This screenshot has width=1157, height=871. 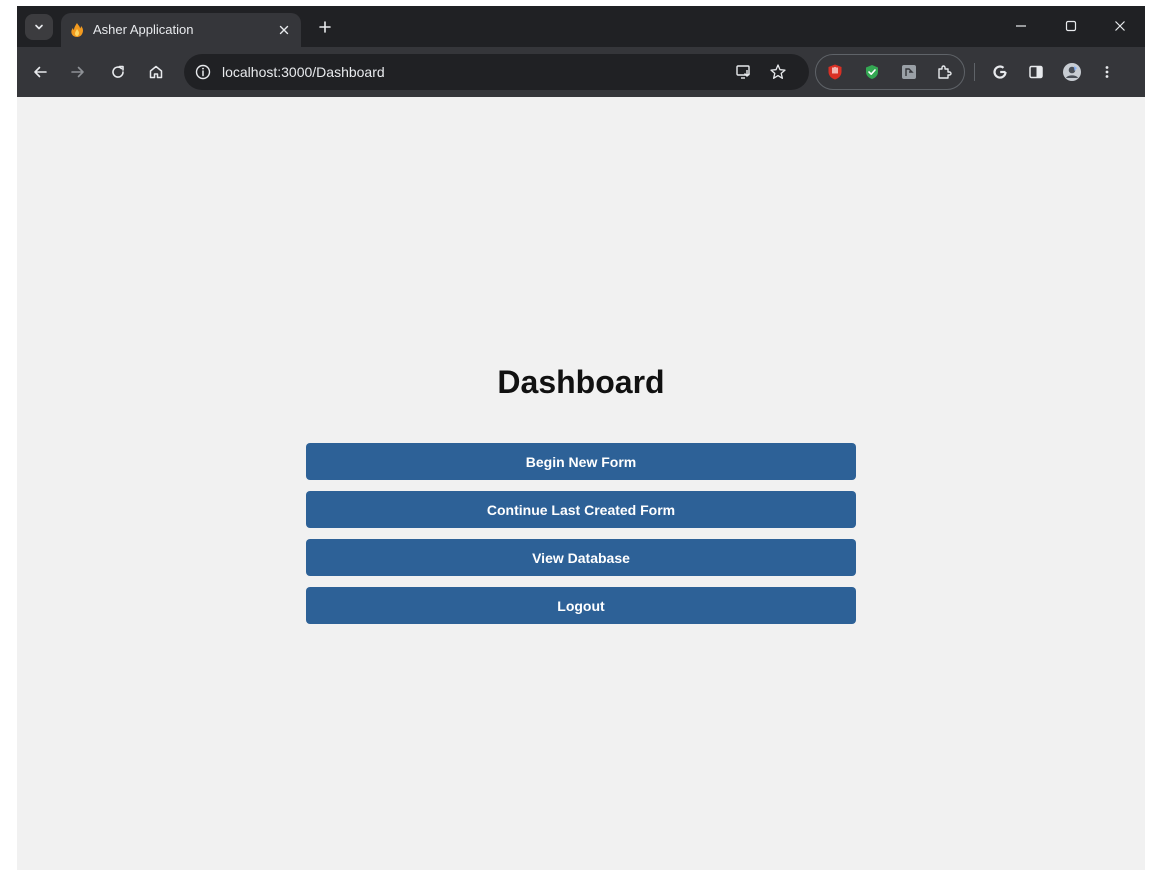 I want to click on side-panel-icon, so click(x=1036, y=72).